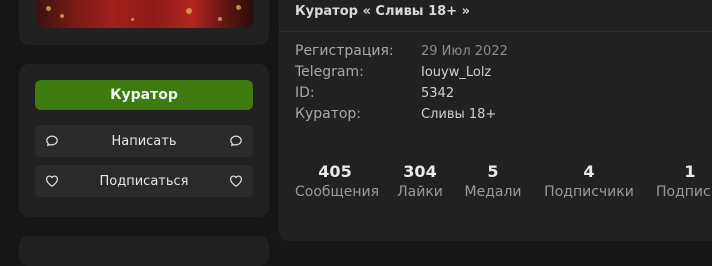 This screenshot has width=712, height=266. What do you see at coordinates (420, 182) in the screenshot?
I see `stat-likes: 304 Лайки` at bounding box center [420, 182].